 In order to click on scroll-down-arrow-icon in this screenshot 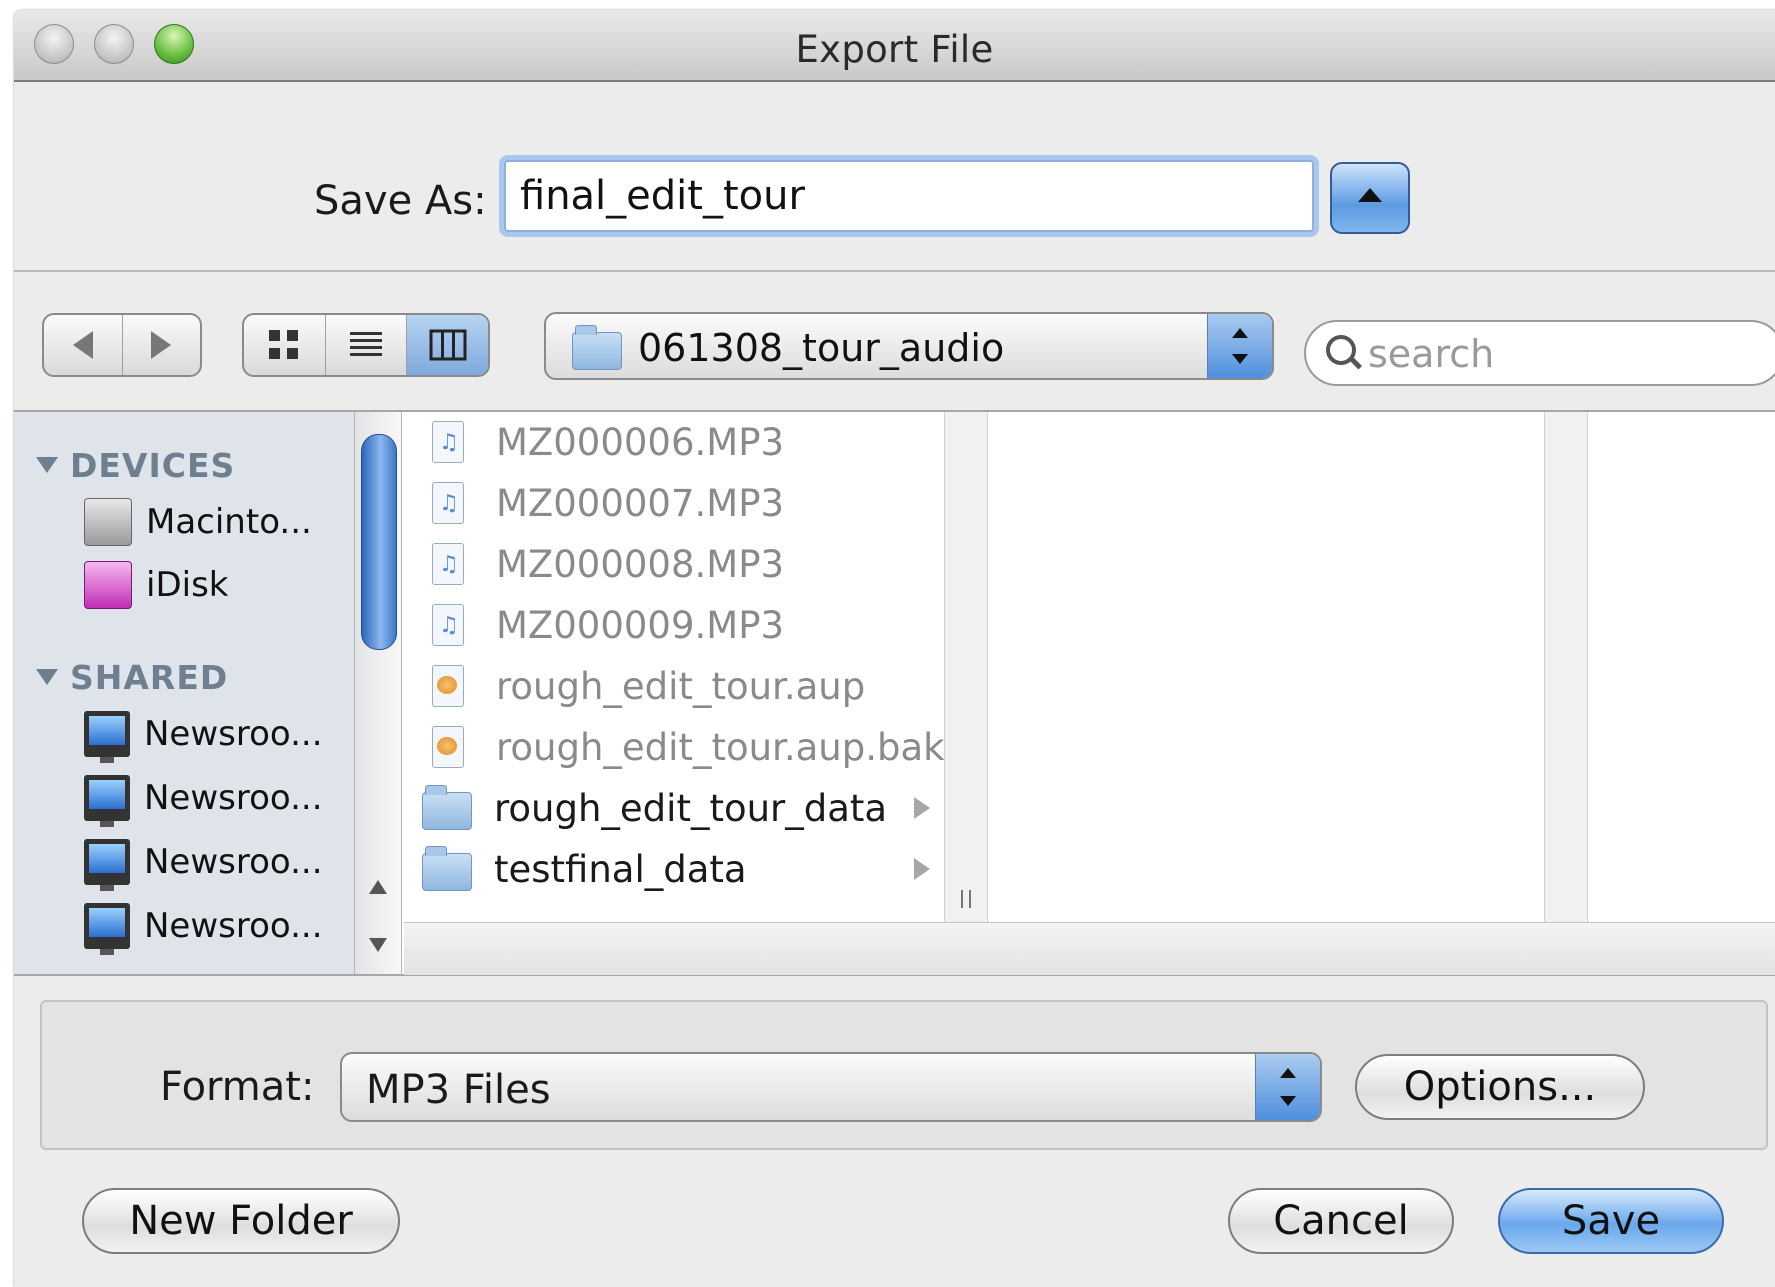, I will do `click(378, 945)`.